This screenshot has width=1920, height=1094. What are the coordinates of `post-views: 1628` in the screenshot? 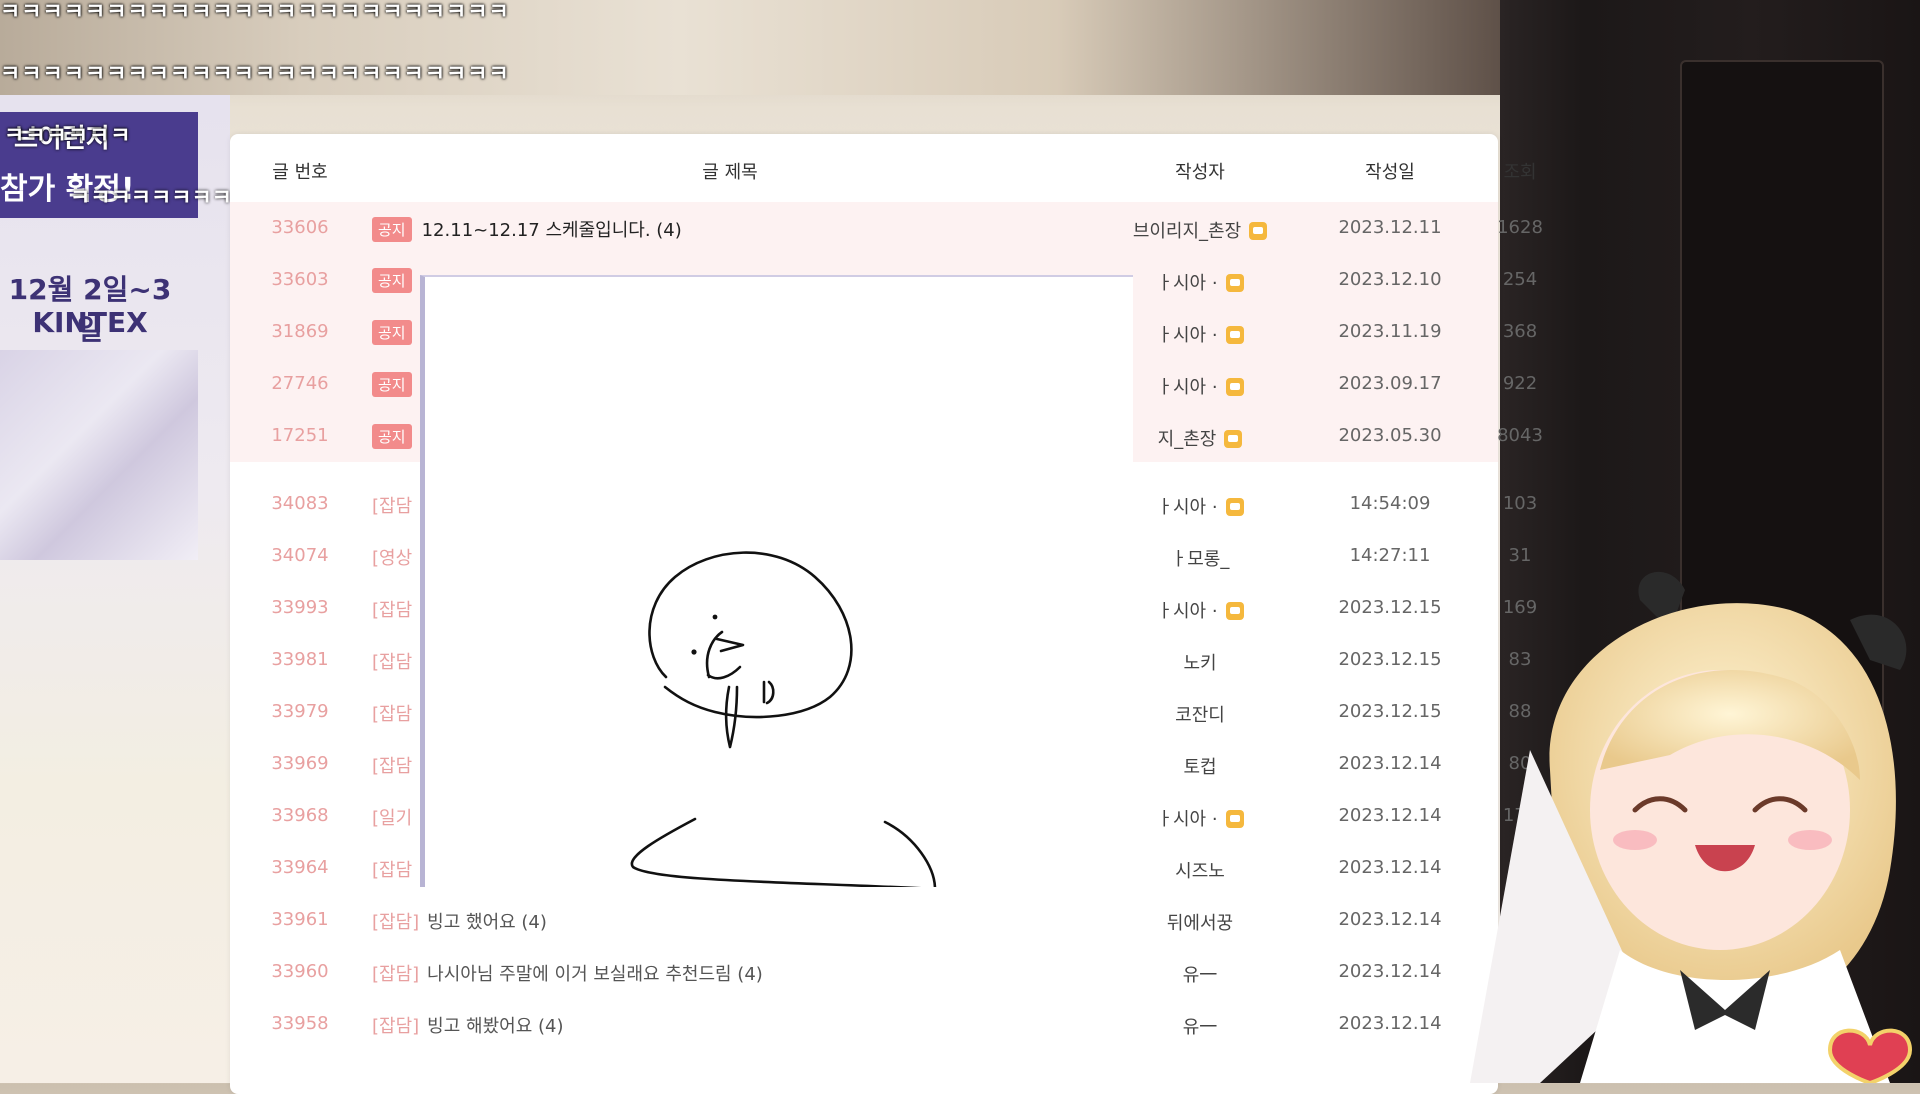 It's located at (1520, 227).